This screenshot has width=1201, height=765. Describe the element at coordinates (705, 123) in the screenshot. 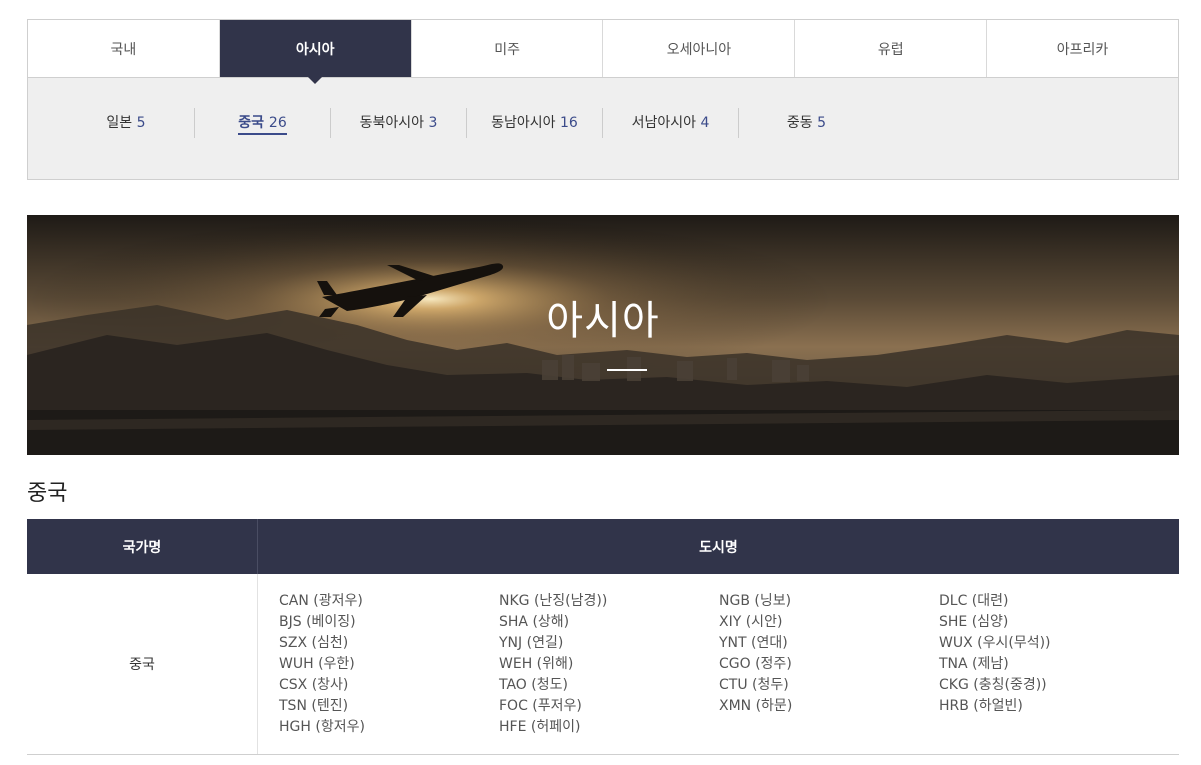

I see `subtab-count: 4` at that location.